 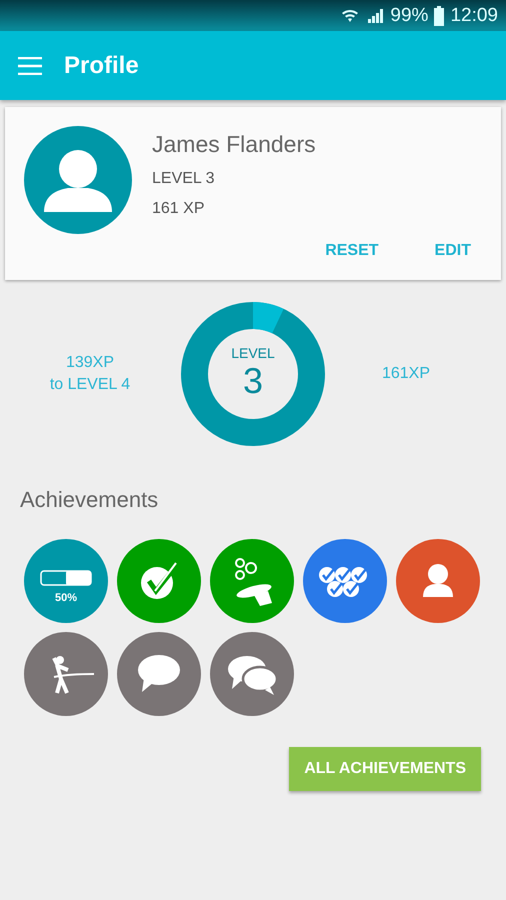 I want to click on section-title: Achievements, so click(x=90, y=500).